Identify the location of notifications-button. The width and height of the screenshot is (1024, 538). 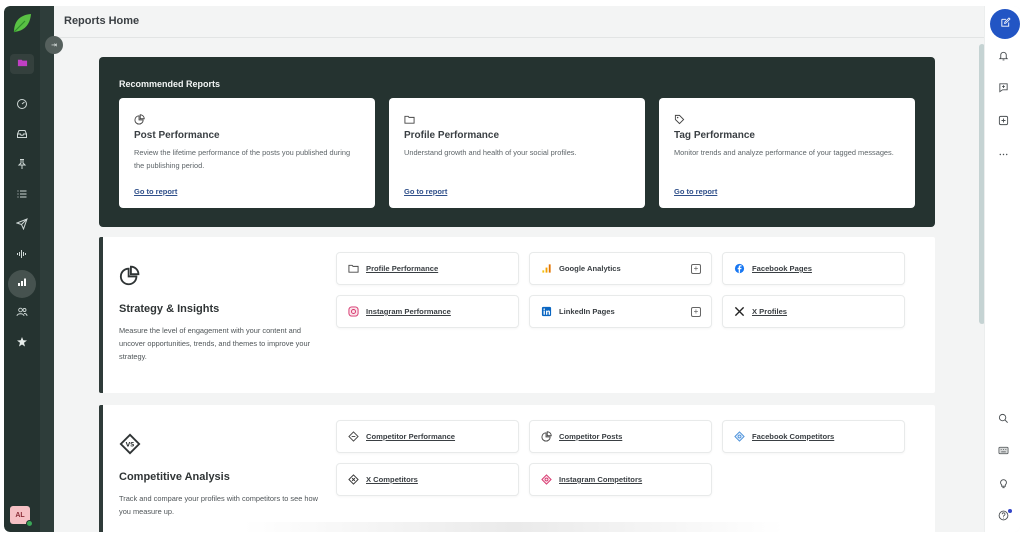
(1003, 57).